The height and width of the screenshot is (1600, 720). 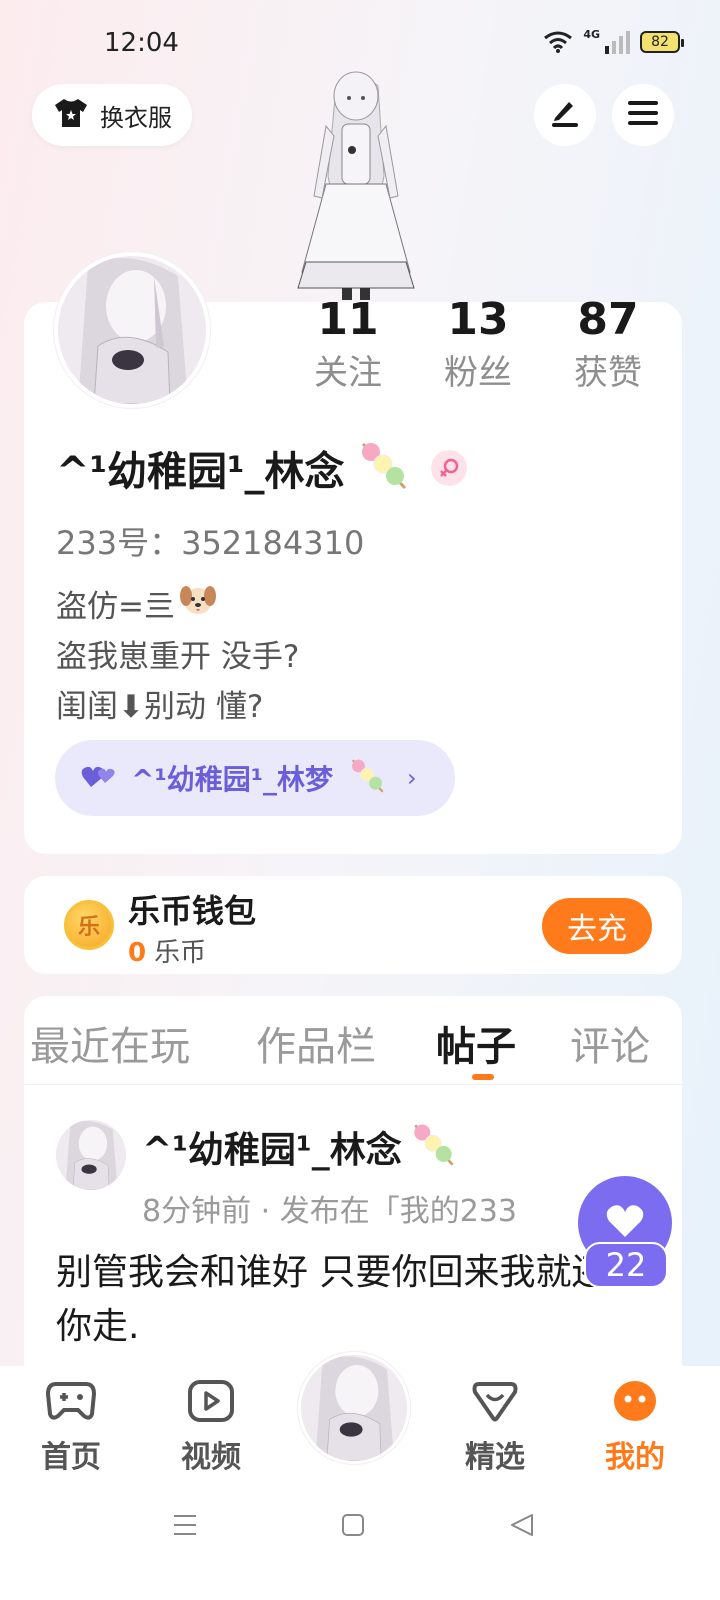 I want to click on post-author-name: ^¹幼稚园¹_林念, so click(x=272, y=1147).